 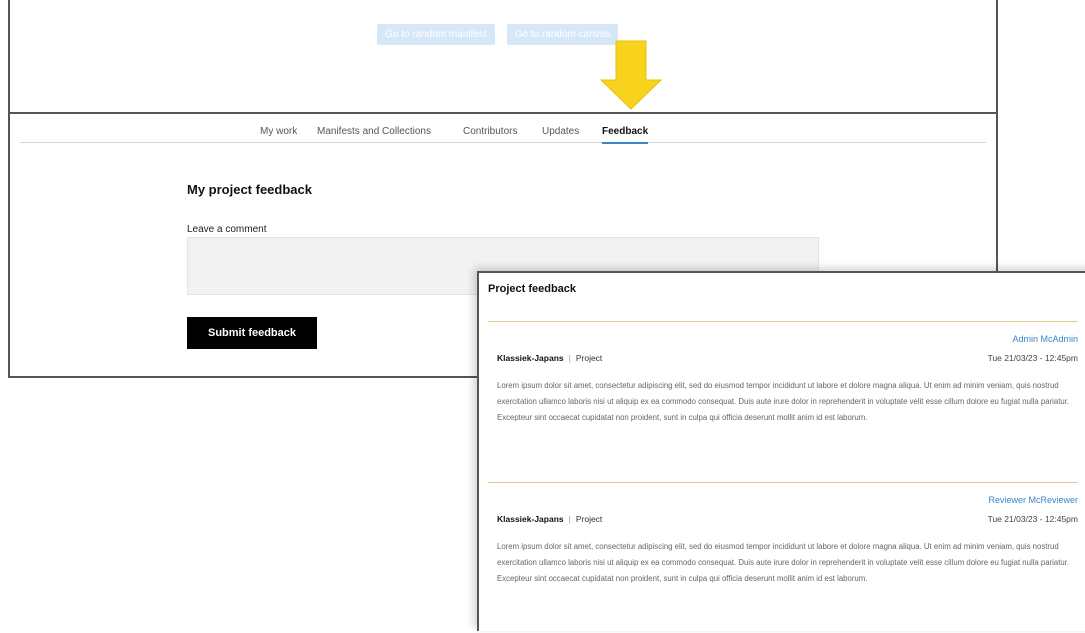 I want to click on nav-item-feedback: Feedback, so click(x=625, y=135).